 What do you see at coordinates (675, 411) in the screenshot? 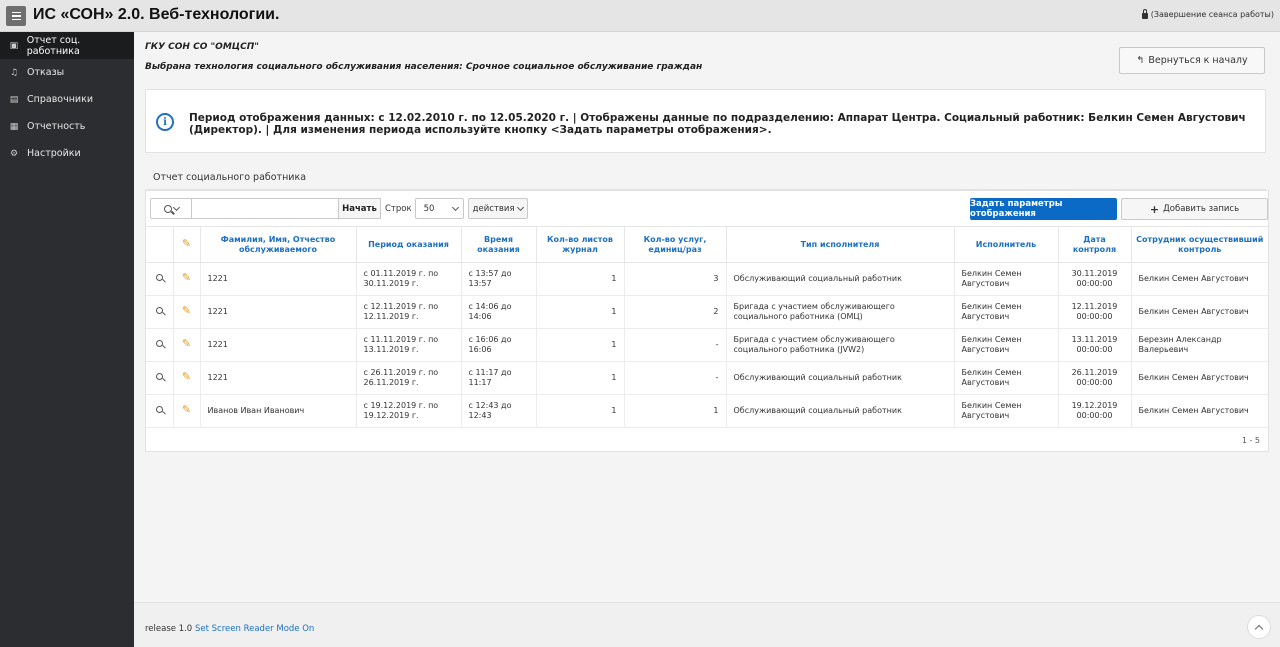
I see `cell-services: 1` at bounding box center [675, 411].